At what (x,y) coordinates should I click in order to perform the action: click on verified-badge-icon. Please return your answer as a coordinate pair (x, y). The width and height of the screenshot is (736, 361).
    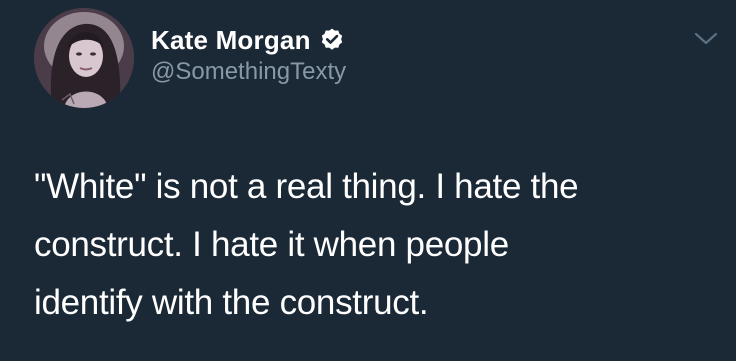
    Looking at the image, I should click on (332, 40).